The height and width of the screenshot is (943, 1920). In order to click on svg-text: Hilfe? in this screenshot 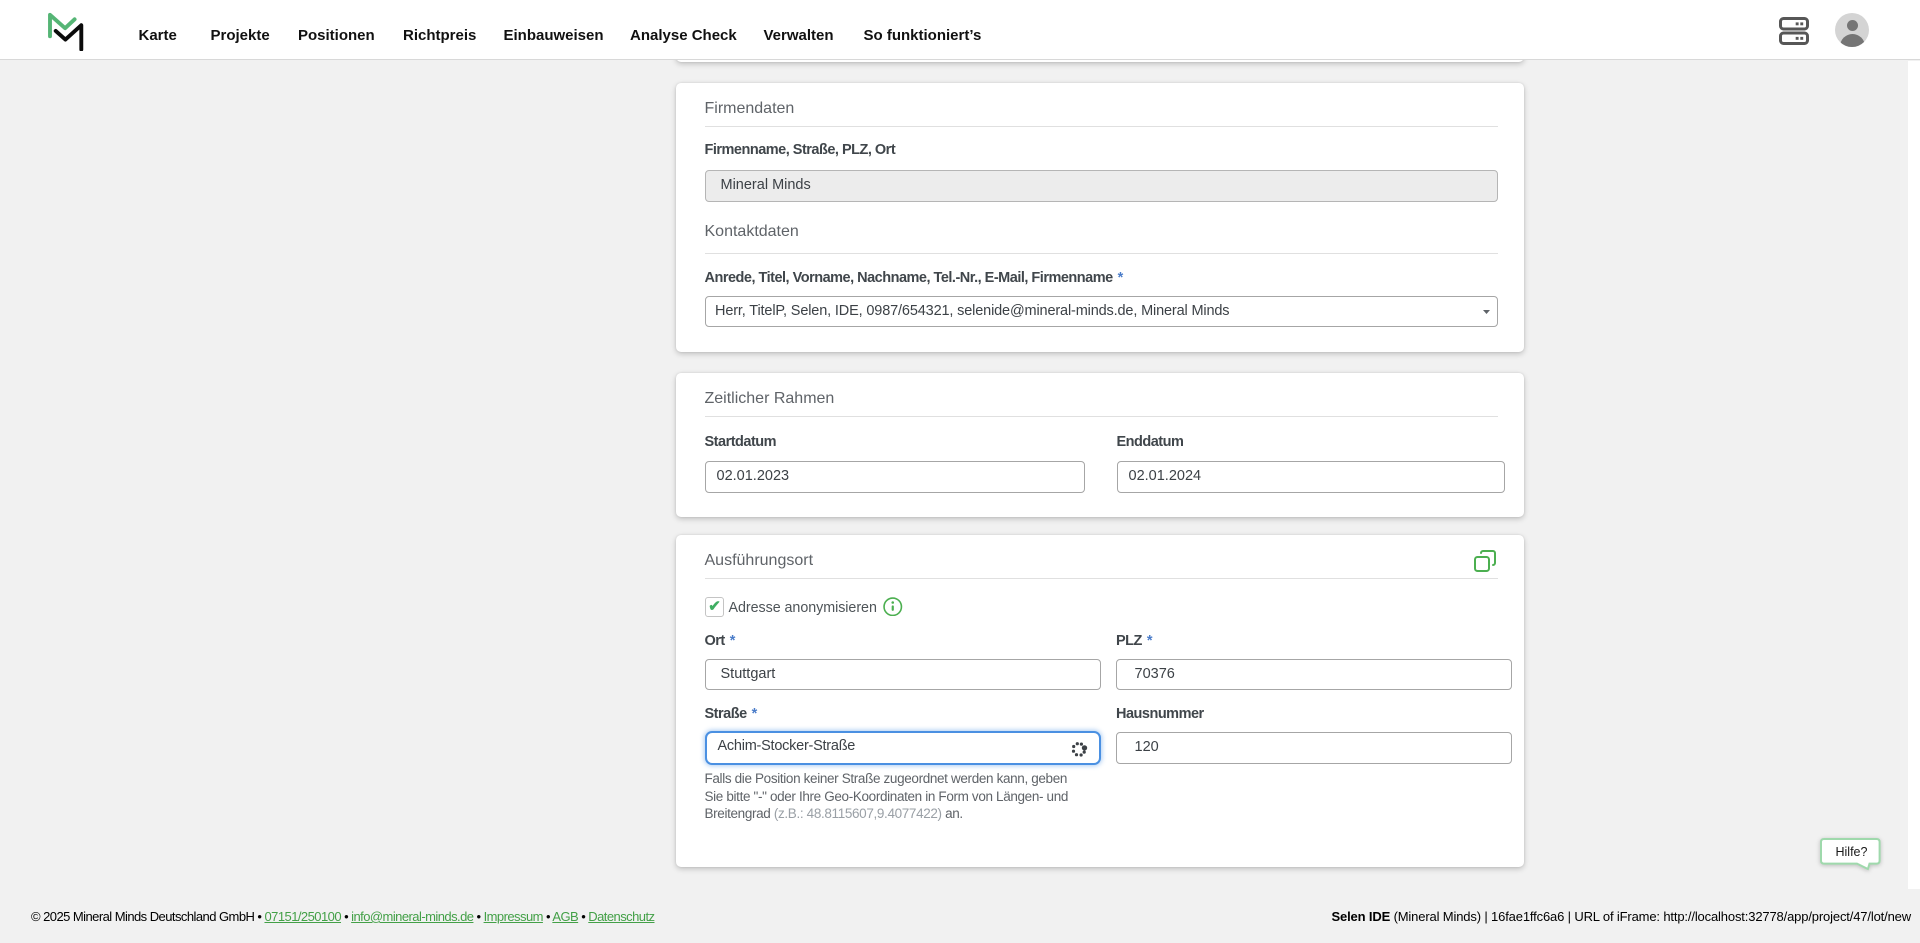, I will do `click(1852, 852)`.